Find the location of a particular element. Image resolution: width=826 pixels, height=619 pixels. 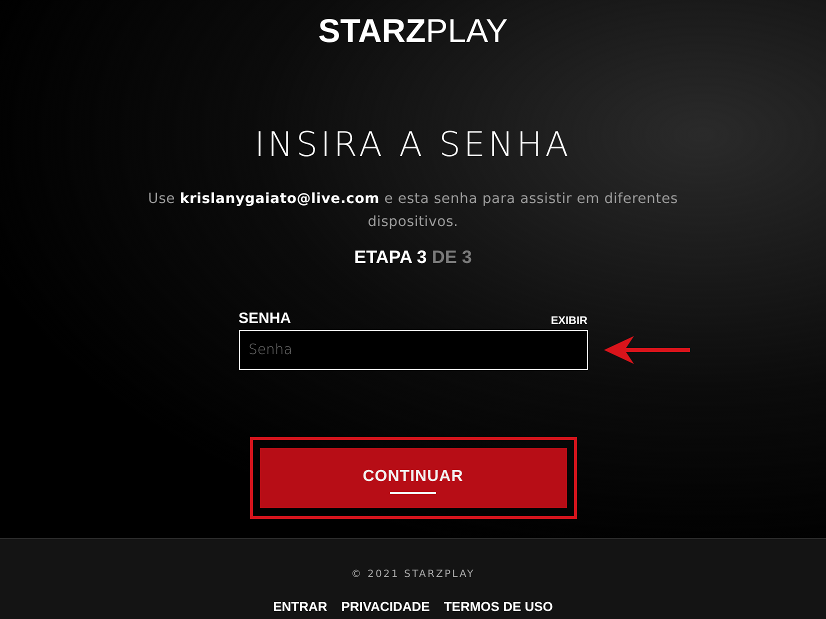

footer-link: TERMOS DE USO is located at coordinates (498, 606).